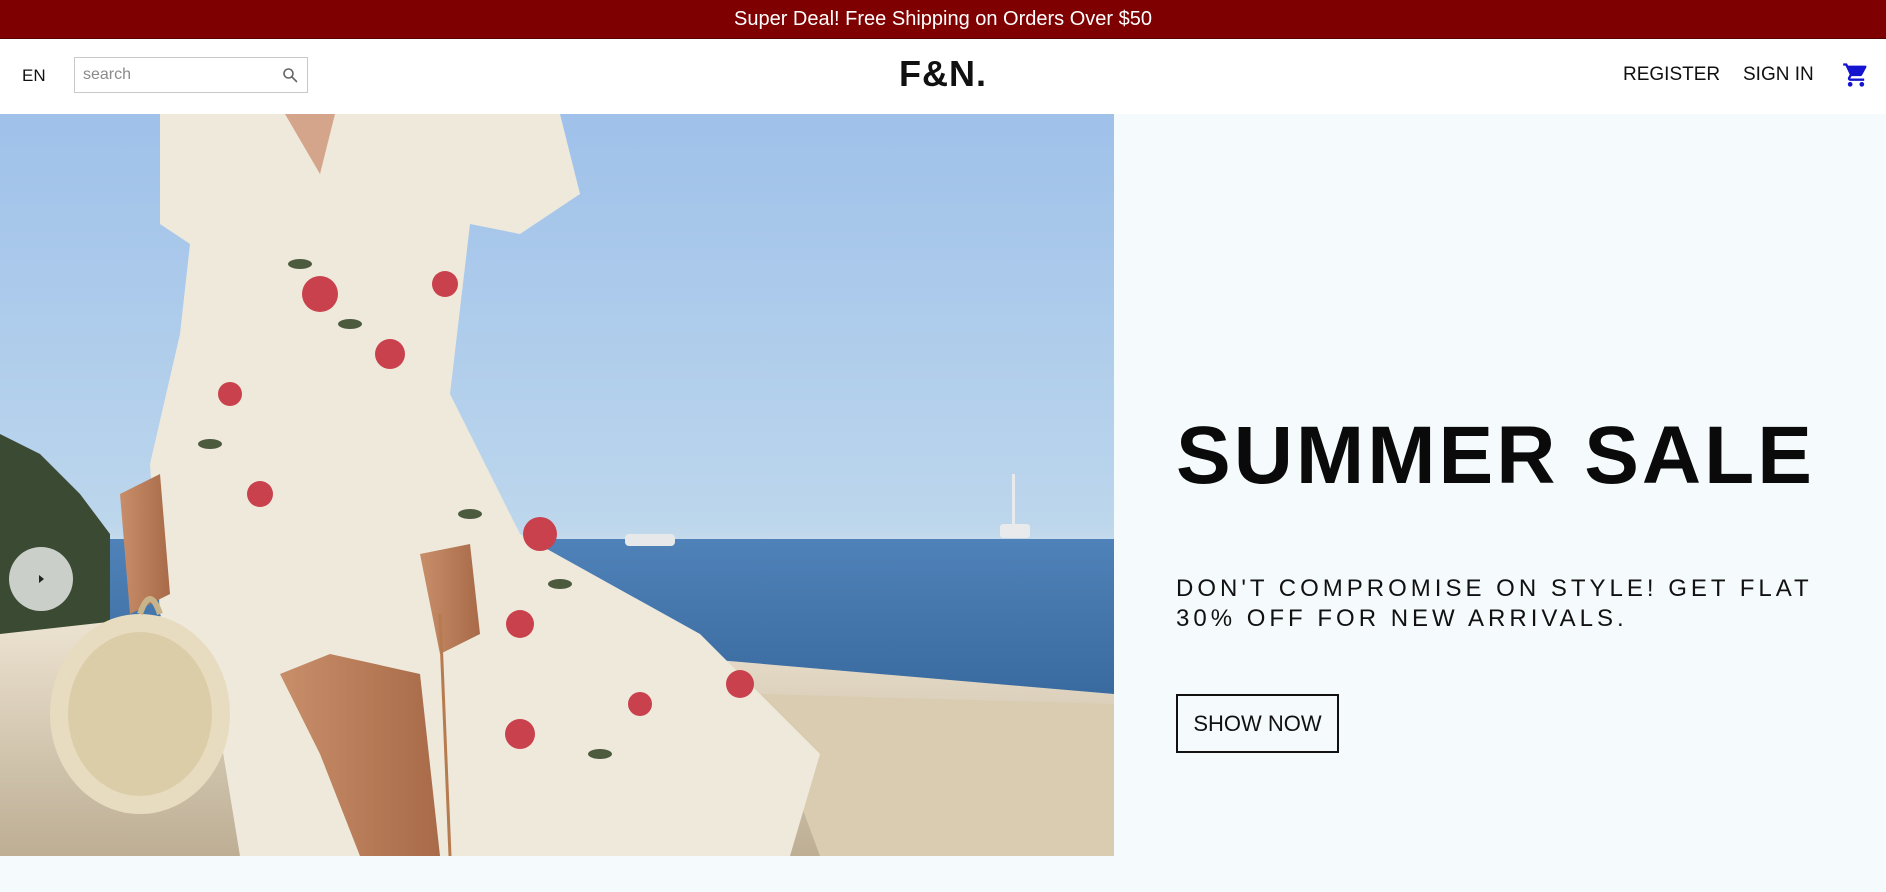 Image resolution: width=1886 pixels, height=892 pixels. Describe the element at coordinates (34, 76) in the screenshot. I see `language-selector: EN` at that location.